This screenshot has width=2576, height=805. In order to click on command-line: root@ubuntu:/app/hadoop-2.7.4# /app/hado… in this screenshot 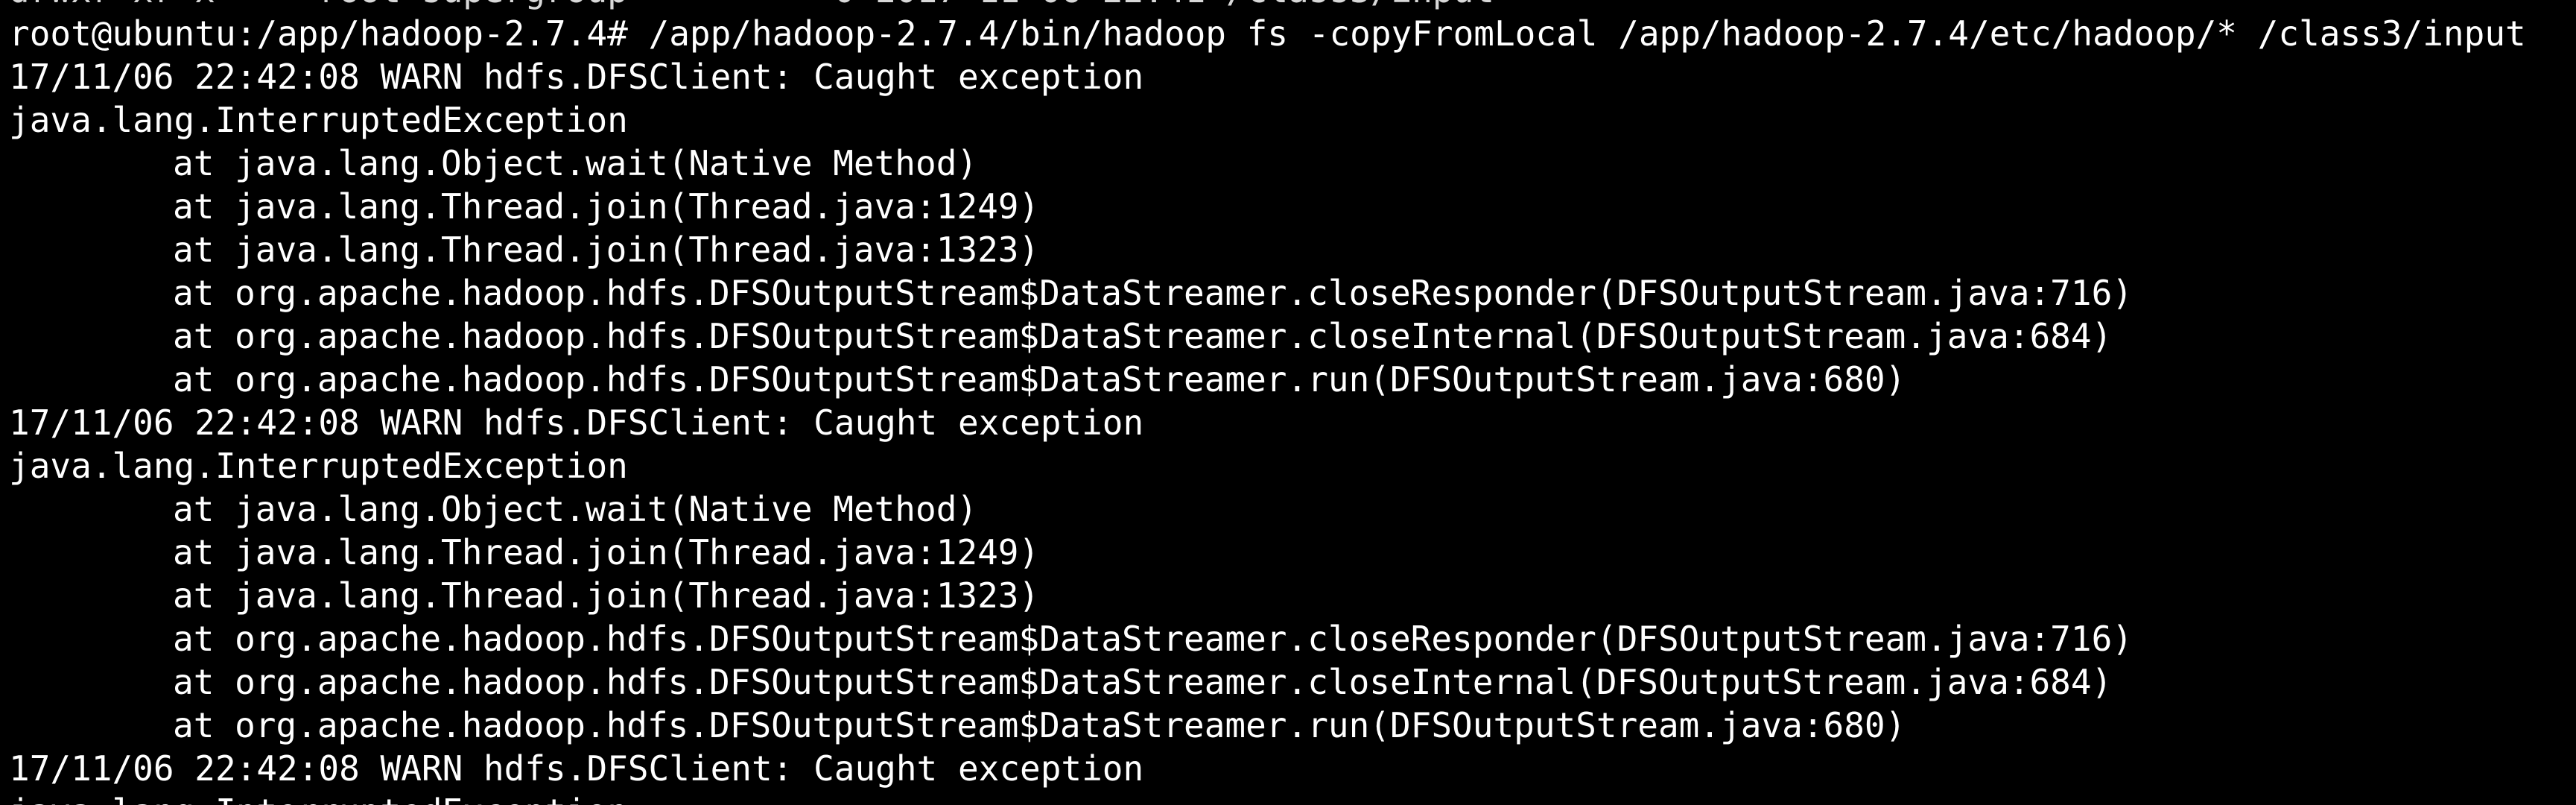, I will do `click(1268, 34)`.